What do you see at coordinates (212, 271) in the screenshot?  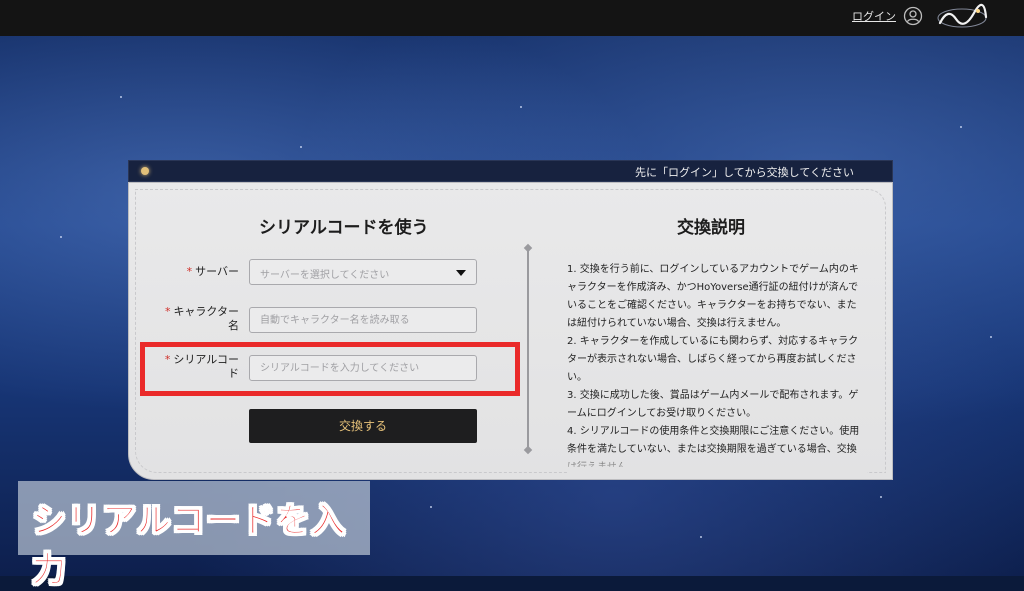 I see `server-label: * サーバー` at bounding box center [212, 271].